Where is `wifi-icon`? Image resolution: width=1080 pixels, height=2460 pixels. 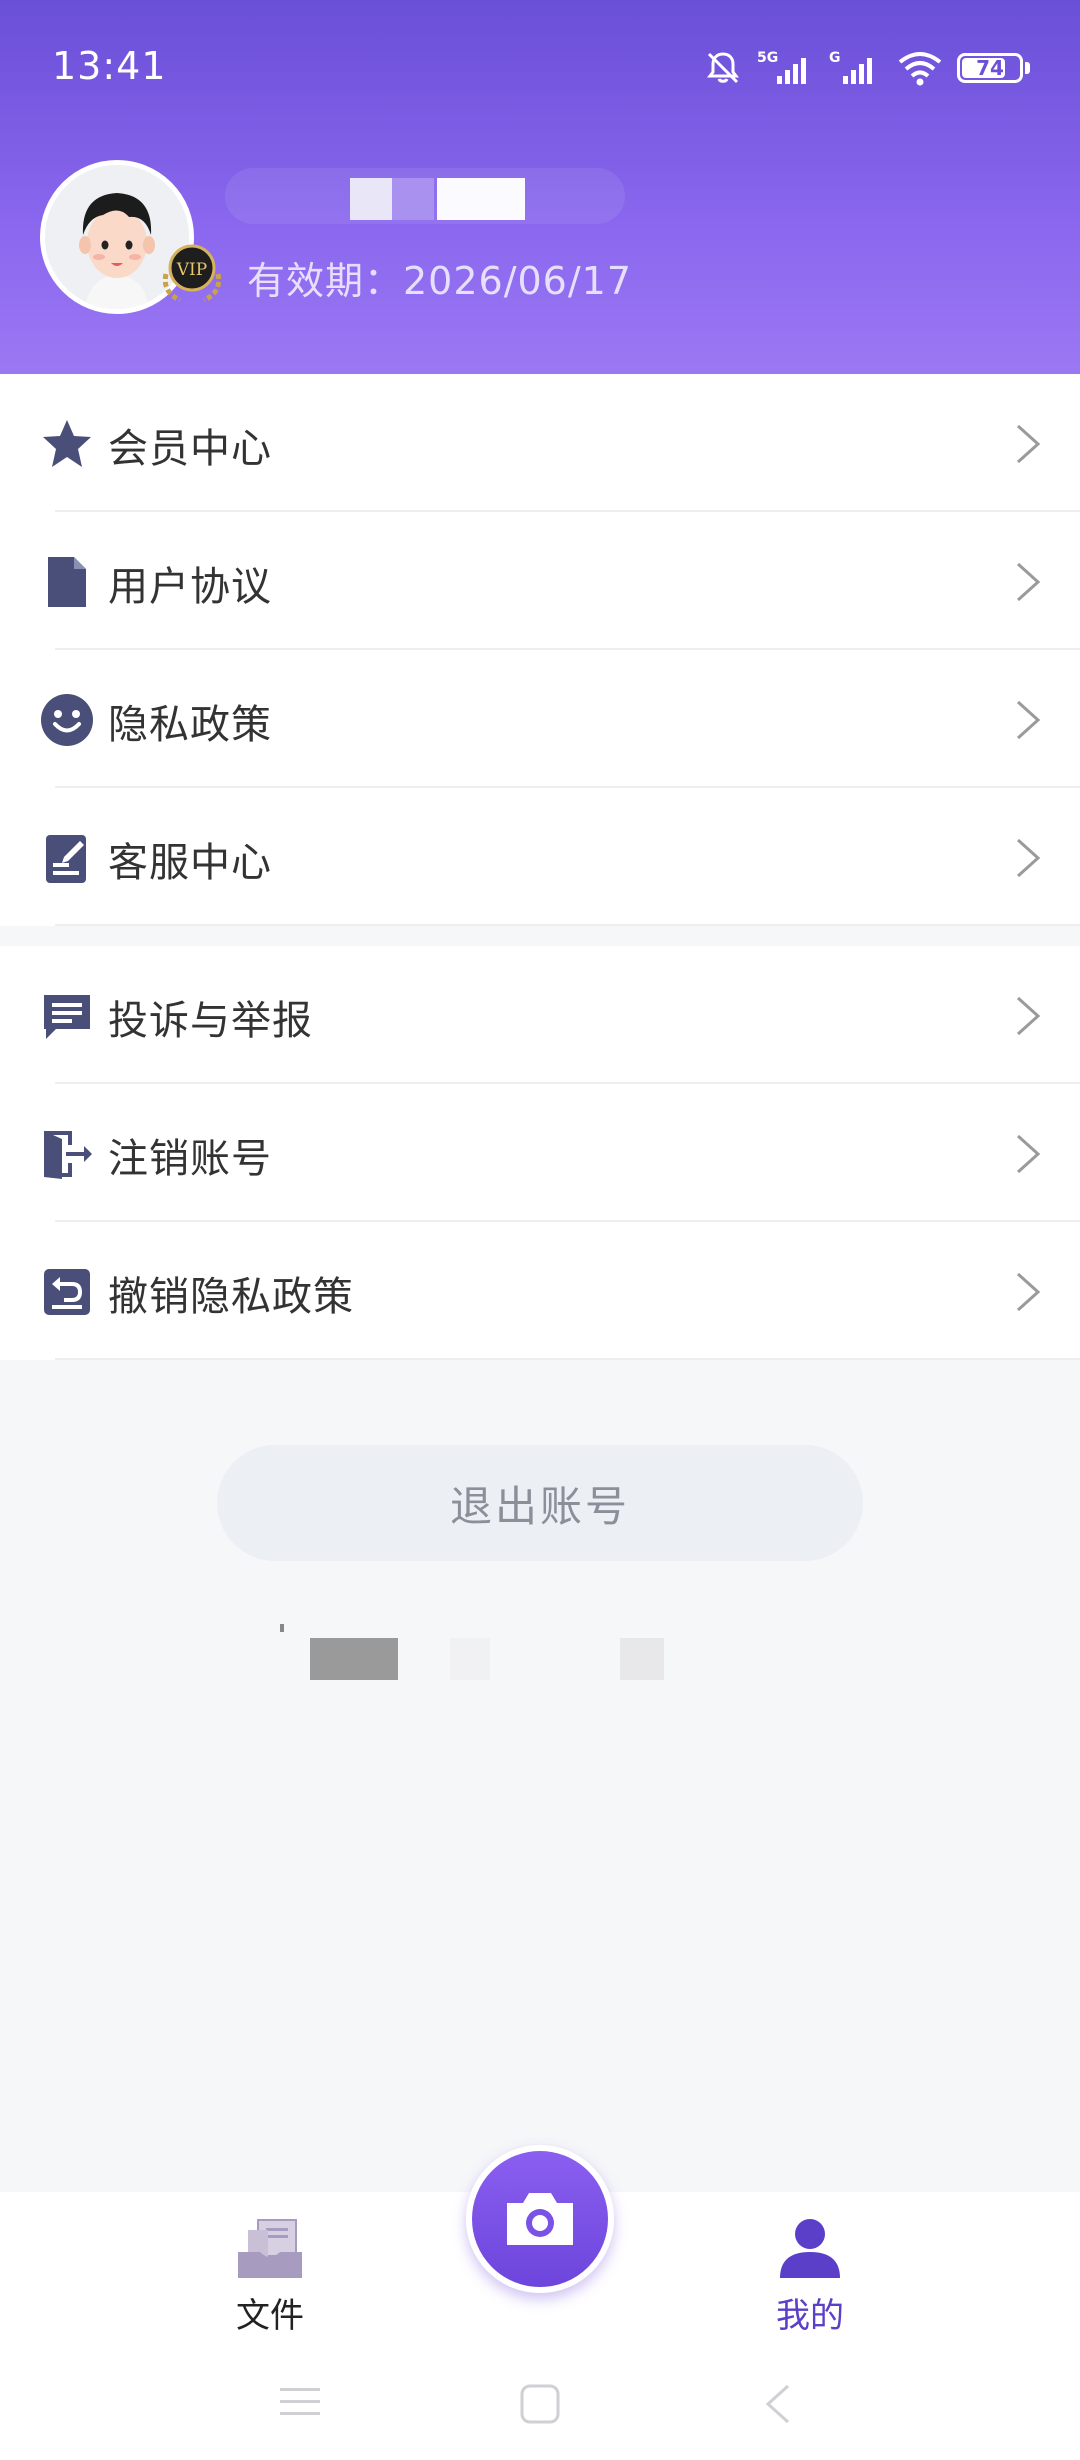 wifi-icon is located at coordinates (920, 69).